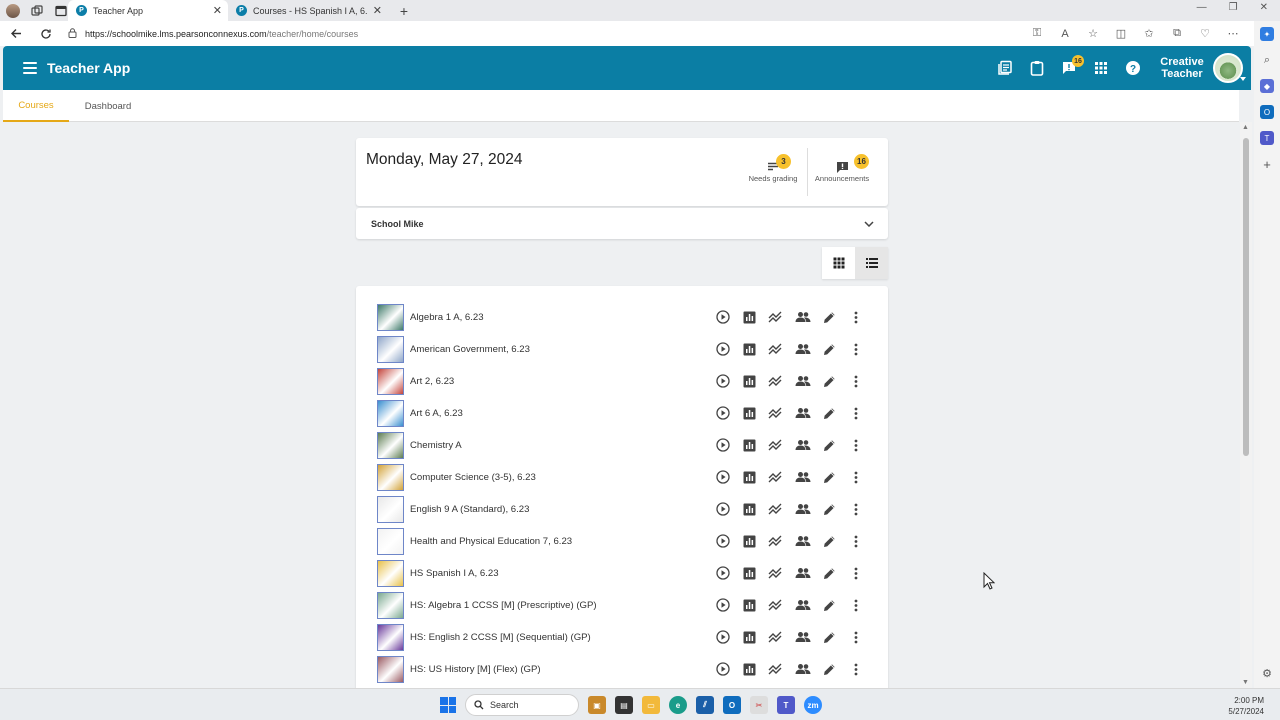 This screenshot has width=1280, height=720. I want to click on favorites-icon: ✩, so click(1149, 33).